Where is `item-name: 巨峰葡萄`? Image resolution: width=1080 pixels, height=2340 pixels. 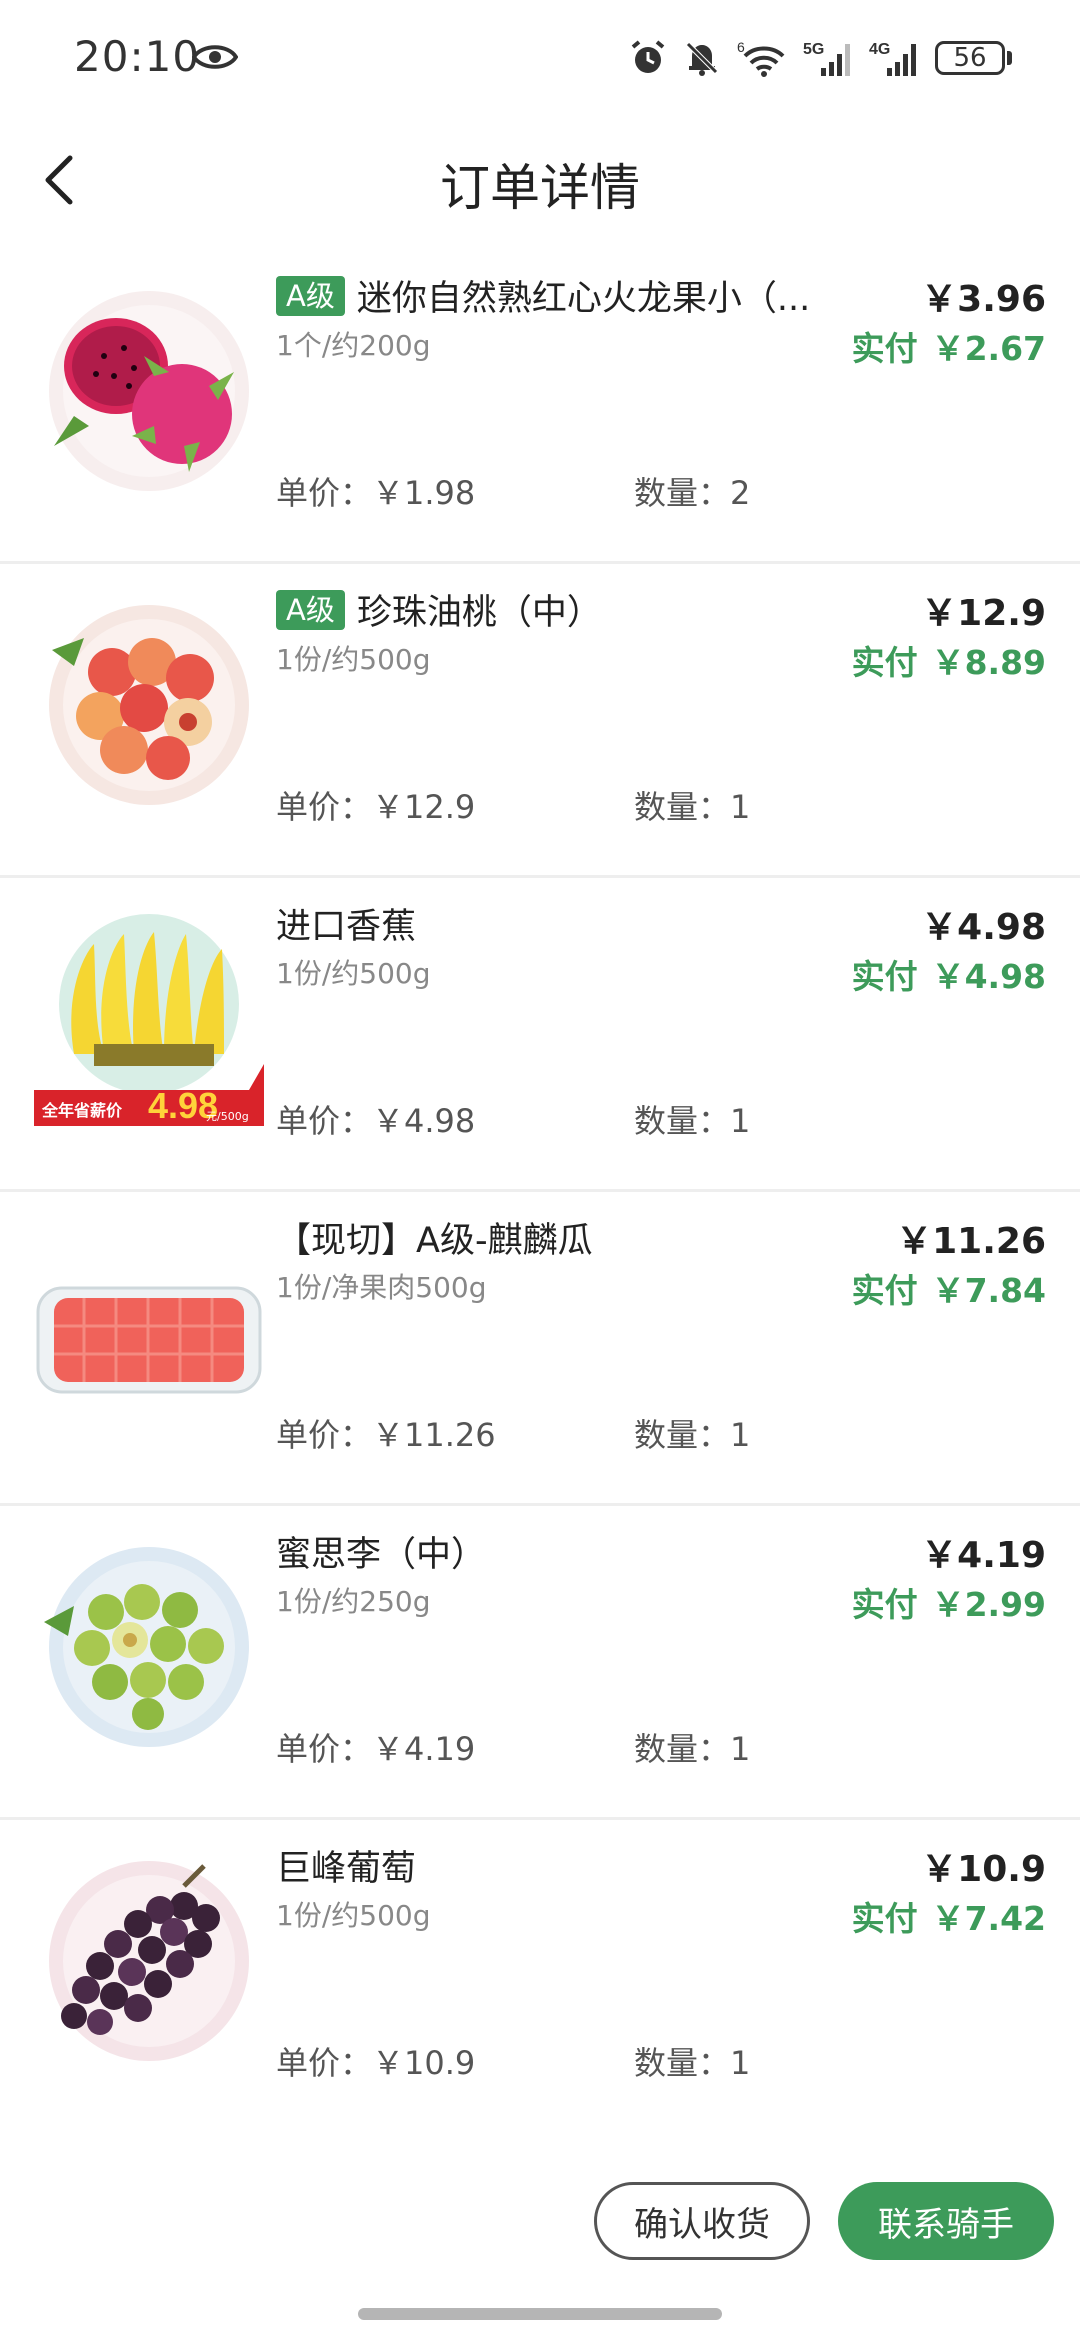
item-name: 巨峰葡萄 is located at coordinates (346, 1869).